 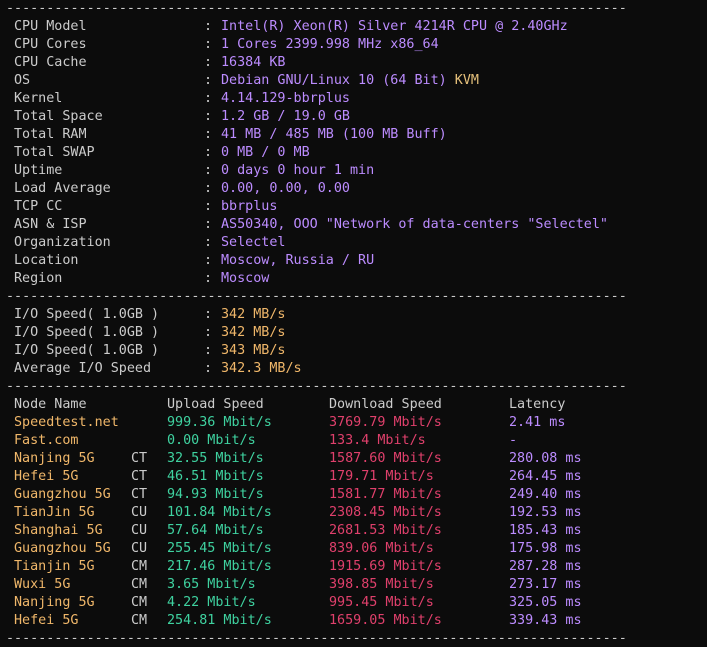 I want to click on node-name: TianJin 5G, so click(x=54, y=512).